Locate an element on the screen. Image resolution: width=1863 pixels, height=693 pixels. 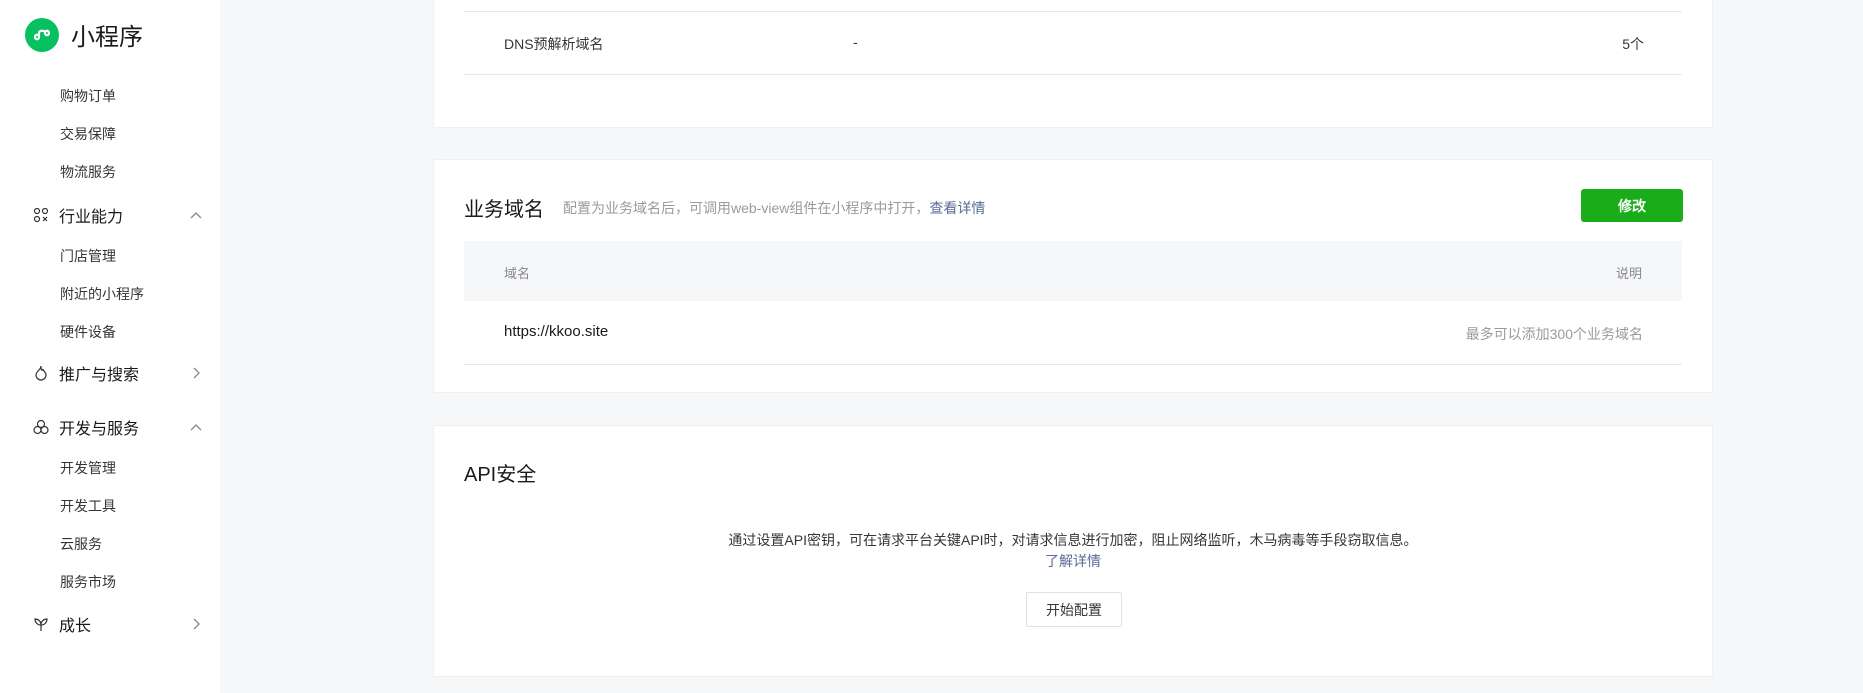
sidebar-group-industry: 行业能力 is located at coordinates (118, 215).